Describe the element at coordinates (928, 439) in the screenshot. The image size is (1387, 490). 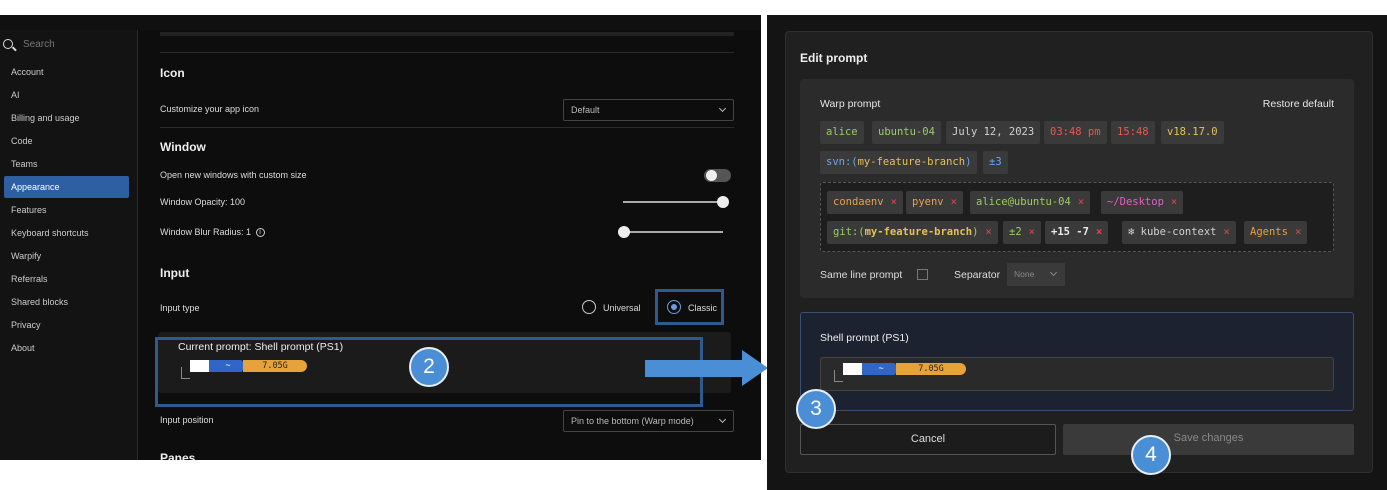
I see `cancel-button: Cancel` at that location.